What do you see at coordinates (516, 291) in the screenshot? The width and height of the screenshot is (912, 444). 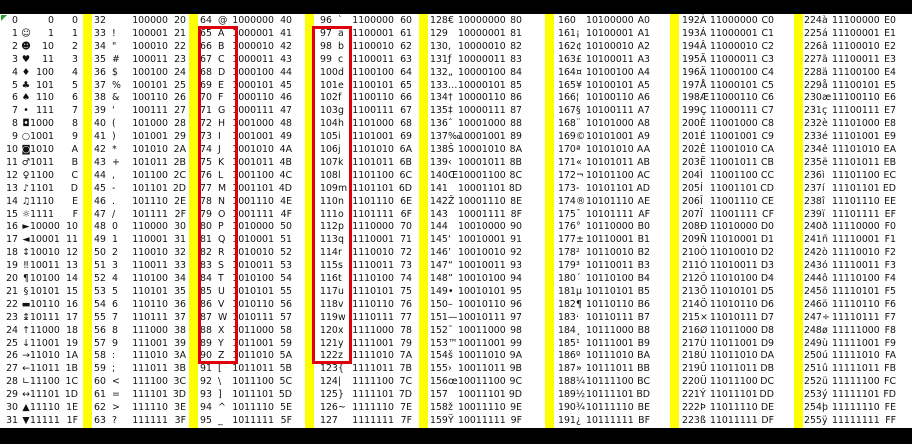 I see `hex-cell: 95` at bounding box center [516, 291].